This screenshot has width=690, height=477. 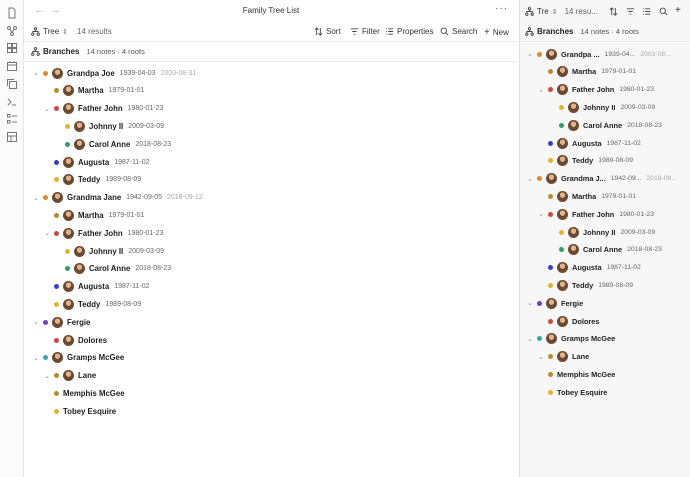 What do you see at coordinates (458, 31) in the screenshot?
I see `search-button: Search` at bounding box center [458, 31].